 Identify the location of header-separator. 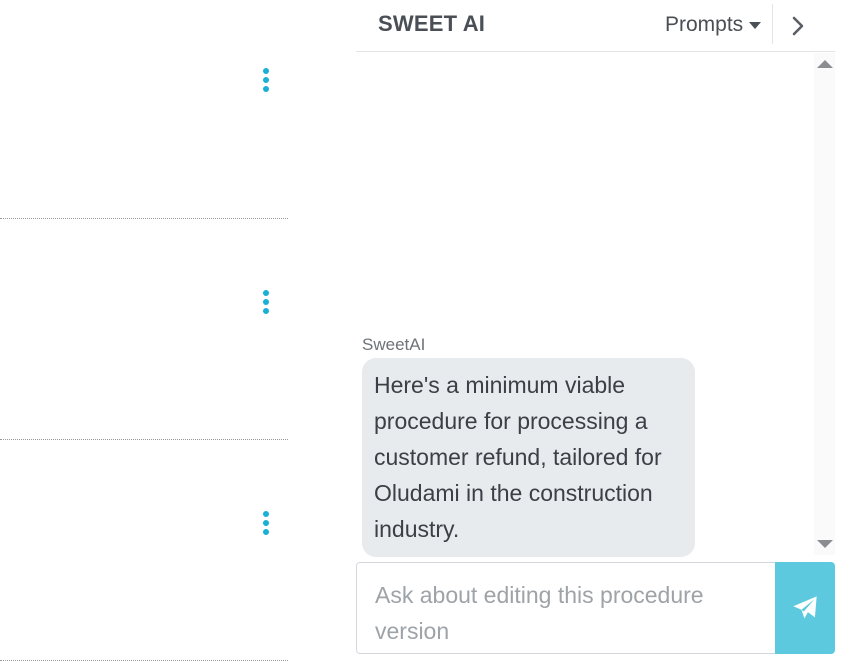
(772, 24).